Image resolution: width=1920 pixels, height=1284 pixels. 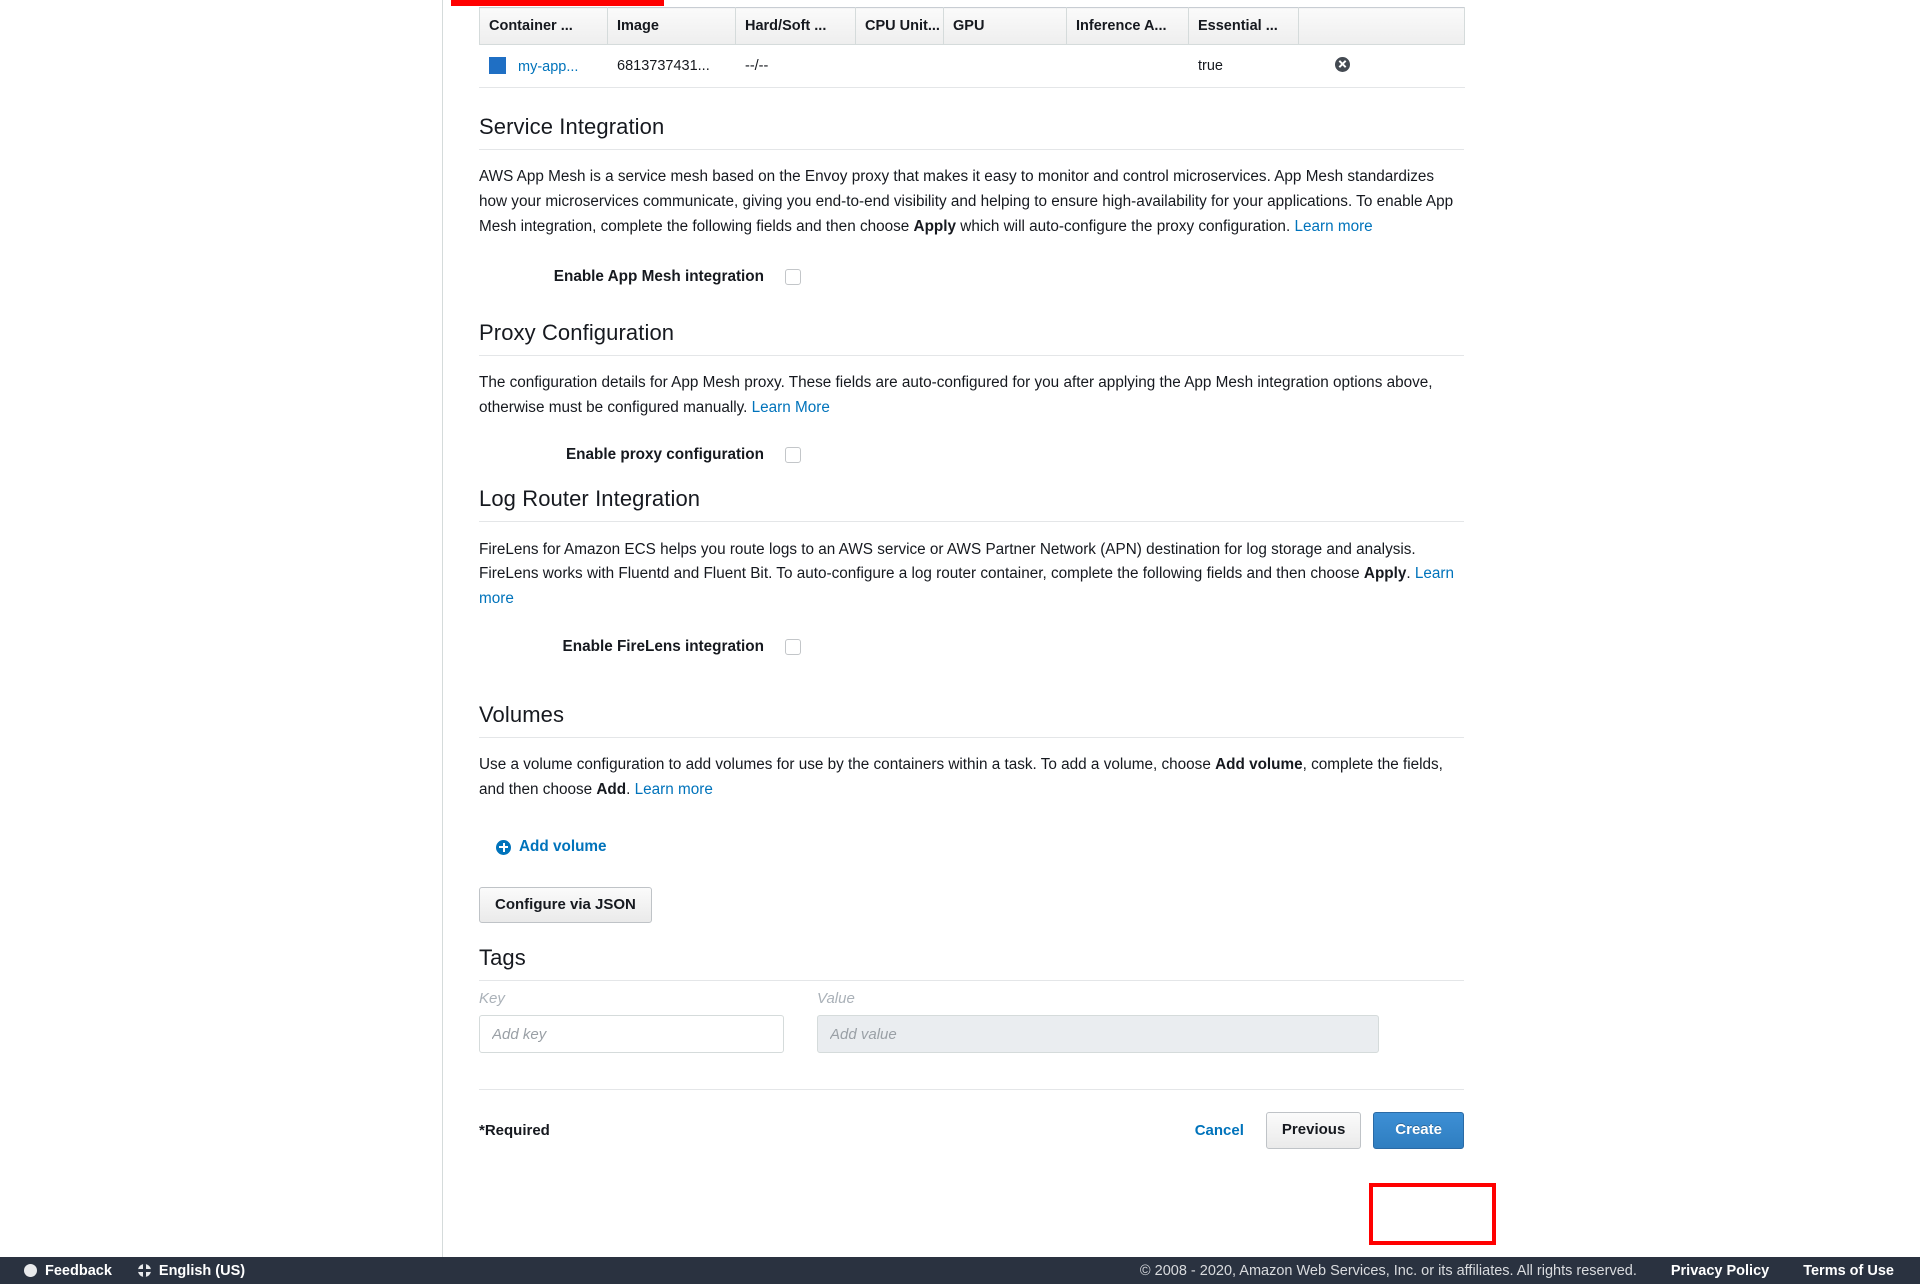 What do you see at coordinates (1342, 64) in the screenshot?
I see `remove-circle-icon` at bounding box center [1342, 64].